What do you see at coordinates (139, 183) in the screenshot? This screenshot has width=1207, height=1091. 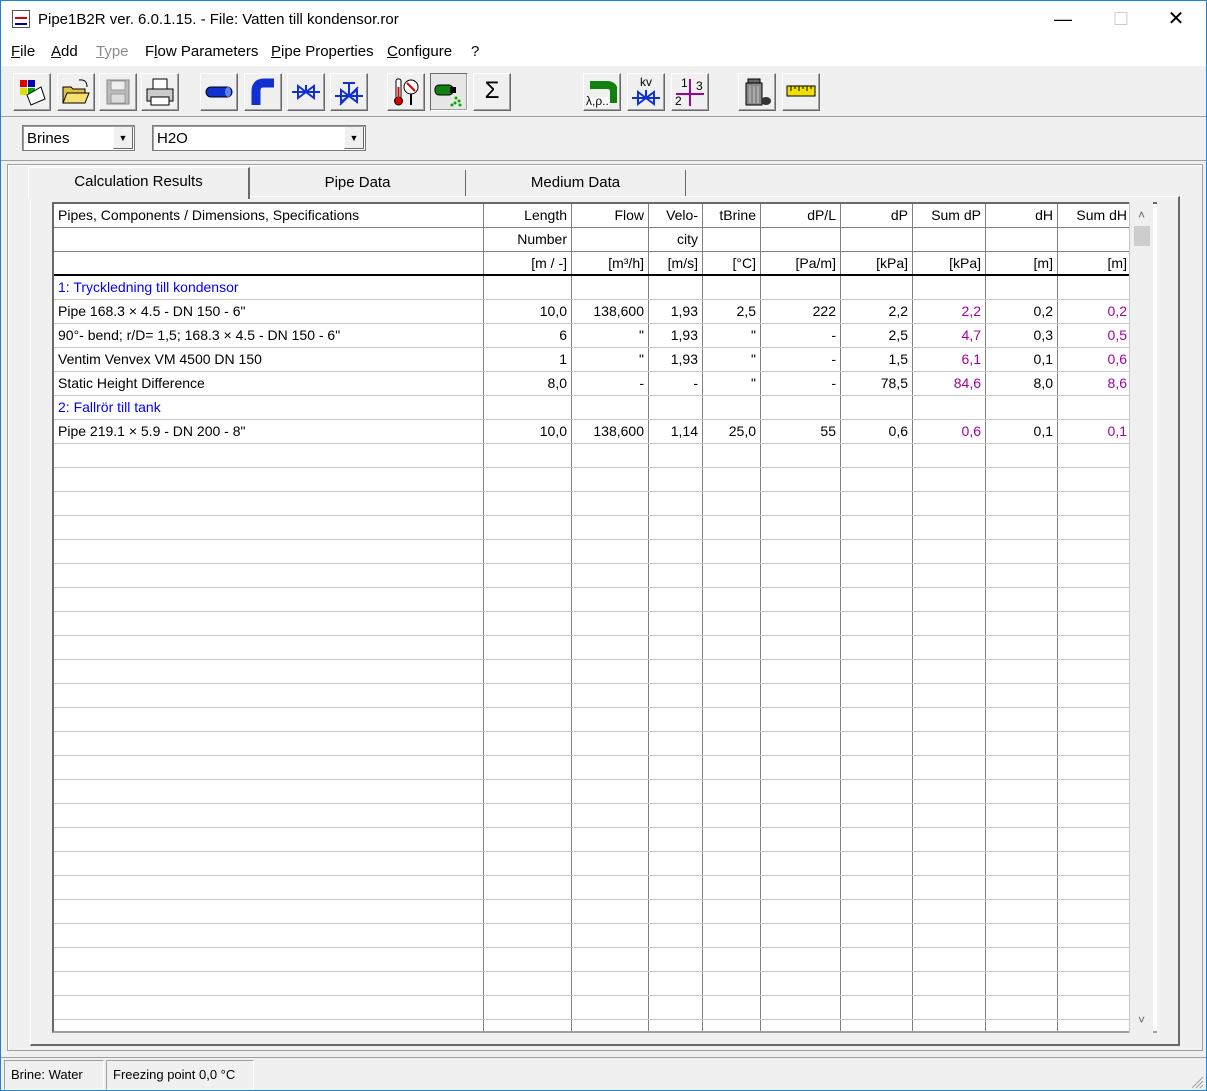 I see `tab-calculation-results: Calculation Results` at bounding box center [139, 183].